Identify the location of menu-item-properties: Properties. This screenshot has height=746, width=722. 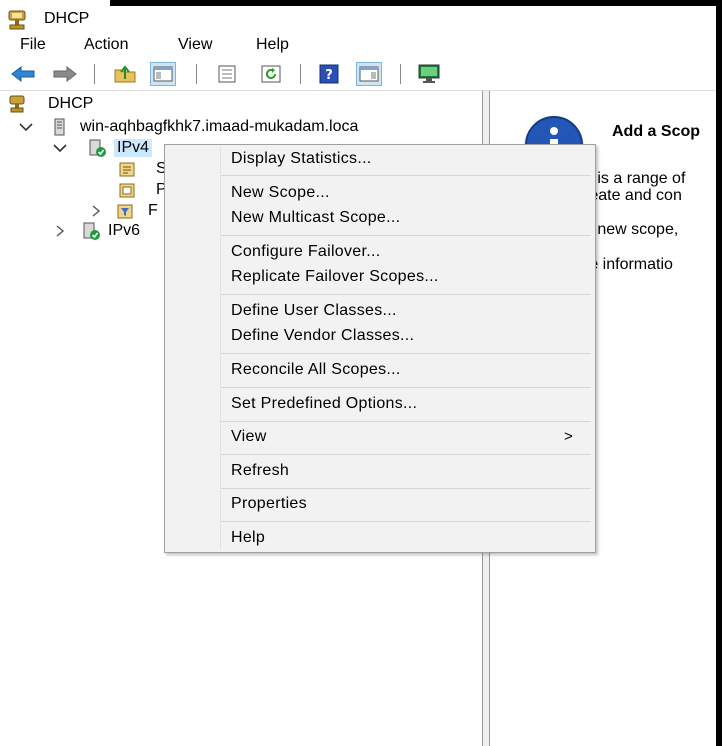
(380, 504).